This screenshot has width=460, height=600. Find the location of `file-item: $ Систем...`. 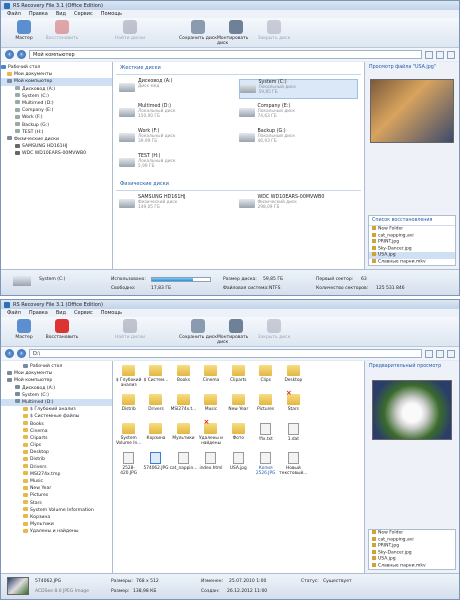

file-item: $ Систем... is located at coordinates (155, 378).